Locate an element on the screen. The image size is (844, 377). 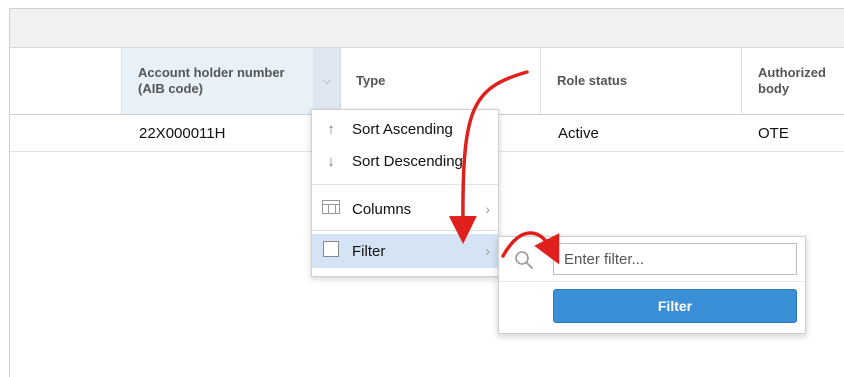
menu-item-columns: Columns › is located at coordinates (405, 209).